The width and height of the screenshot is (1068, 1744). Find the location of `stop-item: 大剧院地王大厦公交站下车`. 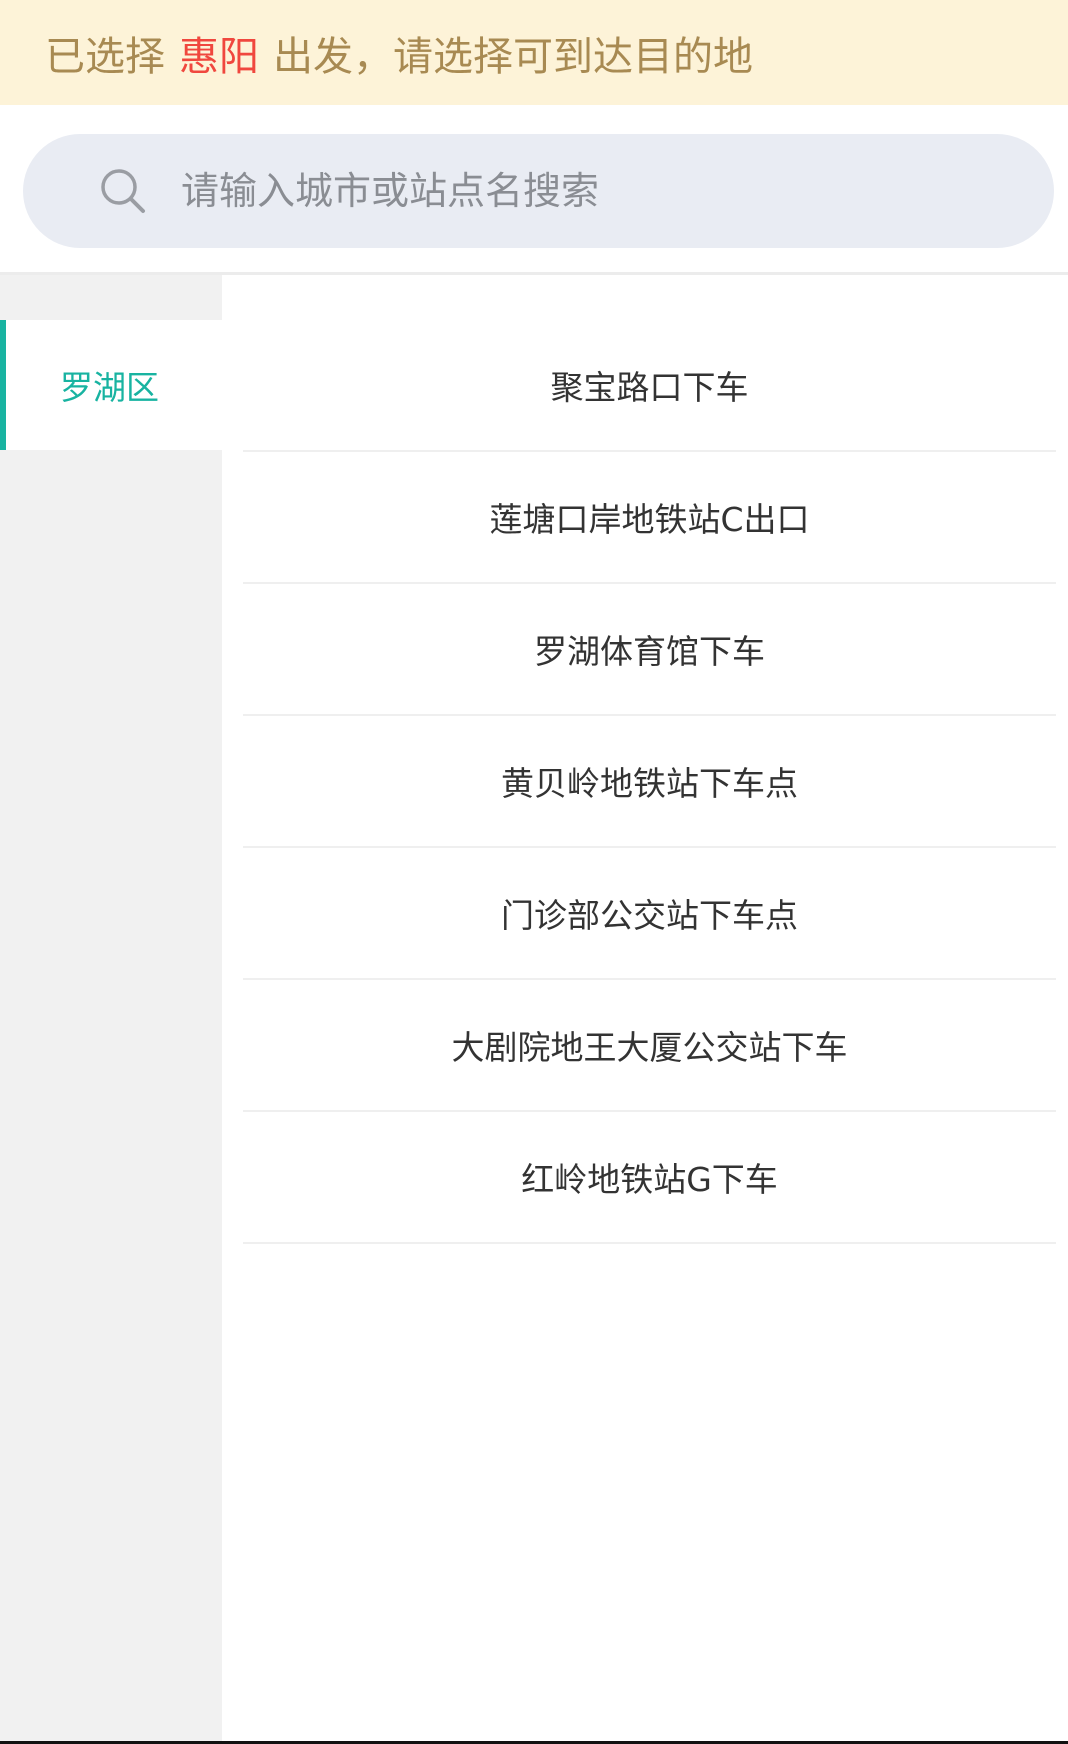

stop-item: 大剧院地王大厦公交站下车 is located at coordinates (649, 1046).